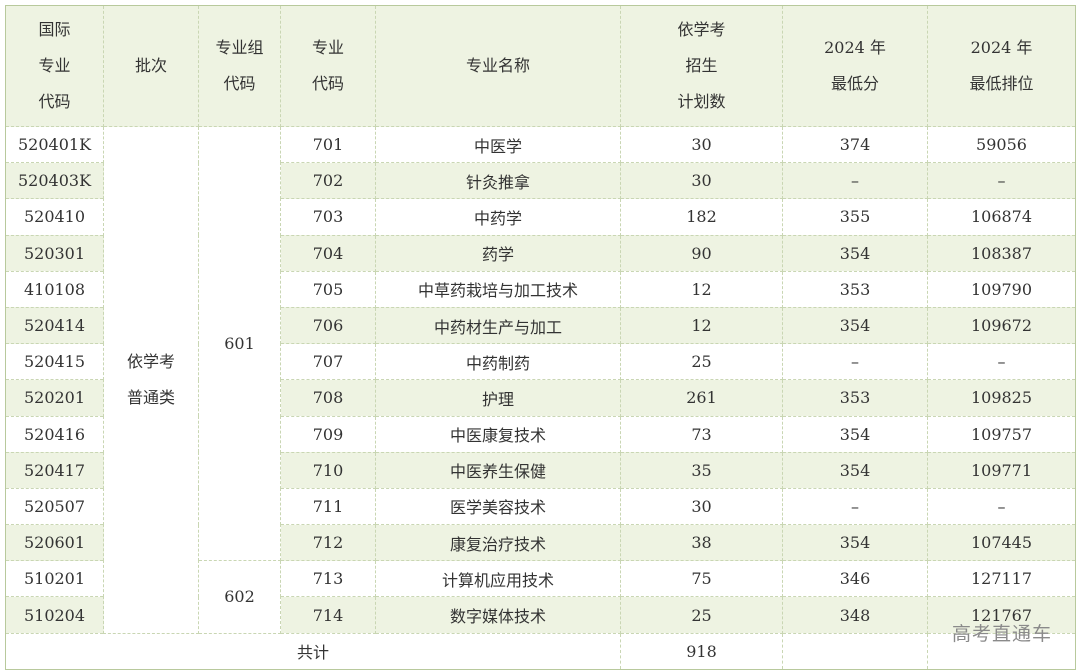  What do you see at coordinates (54, 144) in the screenshot?
I see `intl-code-cell: 520401K` at bounding box center [54, 144].